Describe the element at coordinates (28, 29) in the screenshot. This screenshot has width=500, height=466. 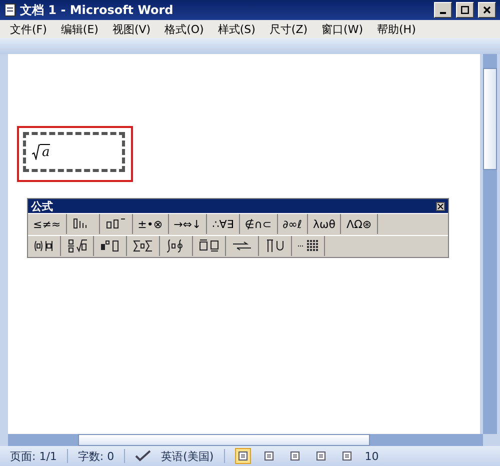
I see `menu-item: 文件(F)` at that location.